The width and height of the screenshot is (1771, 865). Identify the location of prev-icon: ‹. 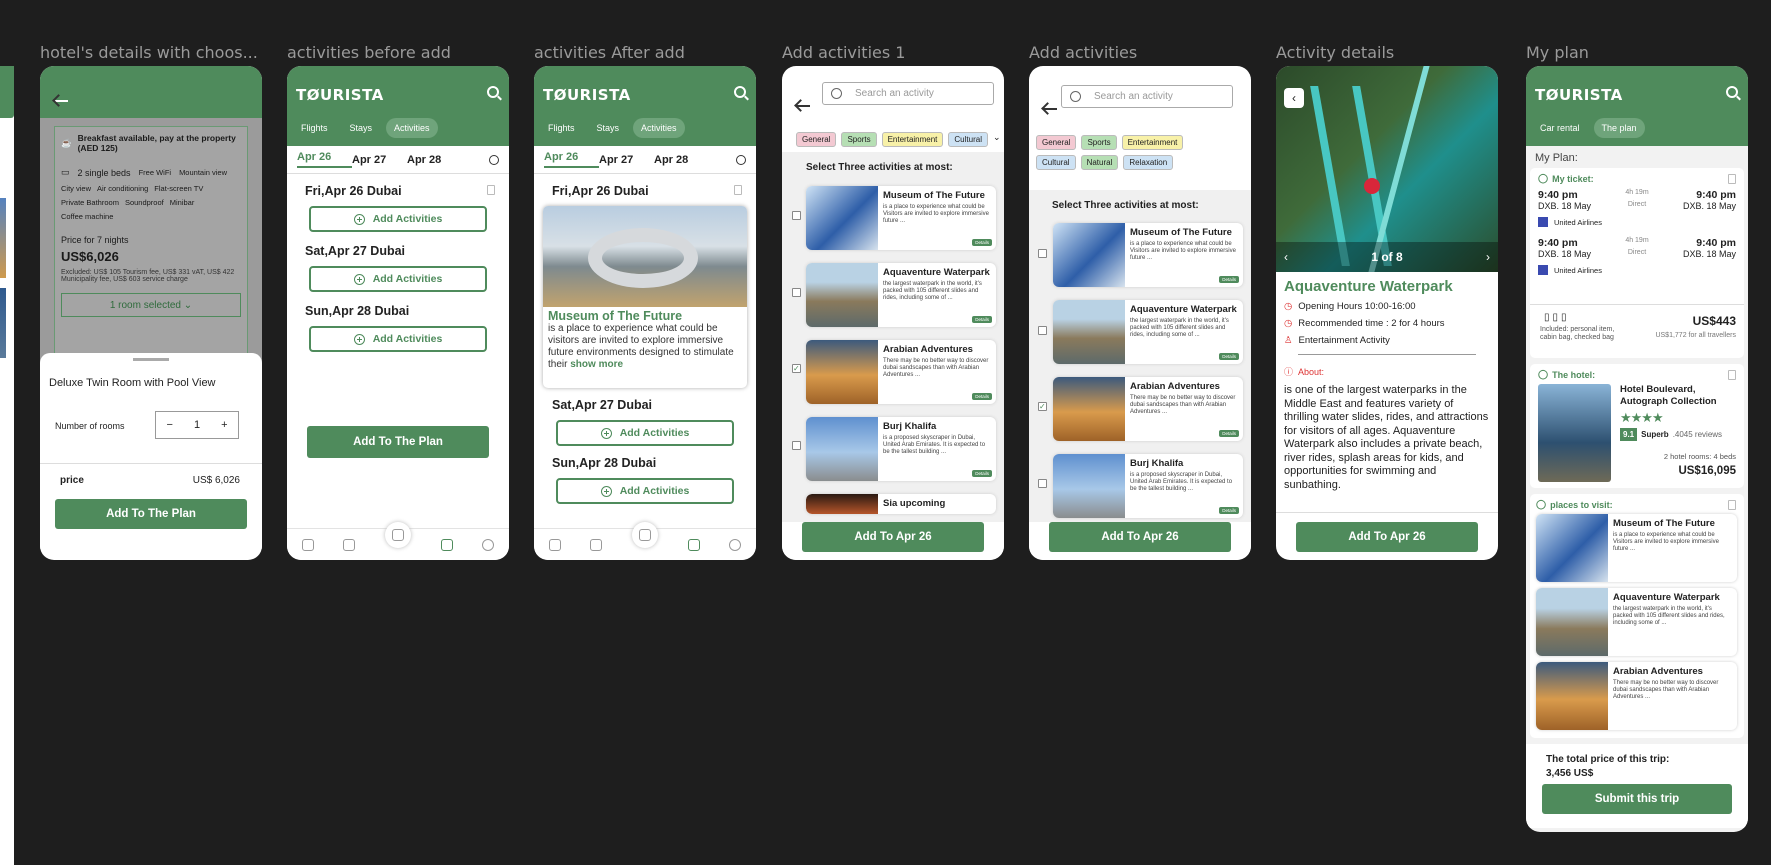
(1286, 257).